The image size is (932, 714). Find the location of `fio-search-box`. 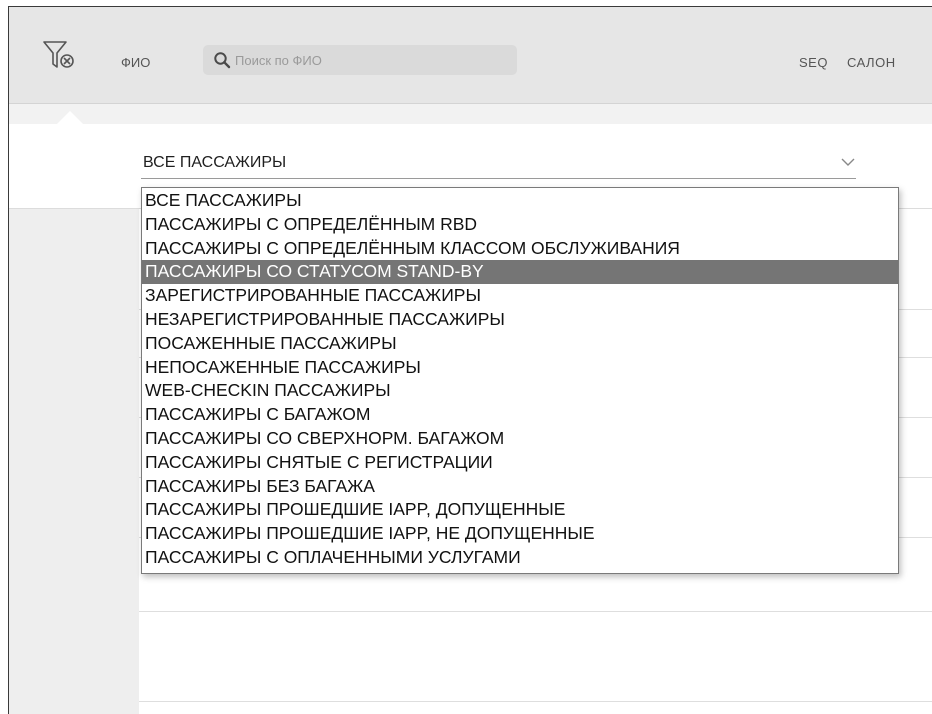

fio-search-box is located at coordinates (360, 60).